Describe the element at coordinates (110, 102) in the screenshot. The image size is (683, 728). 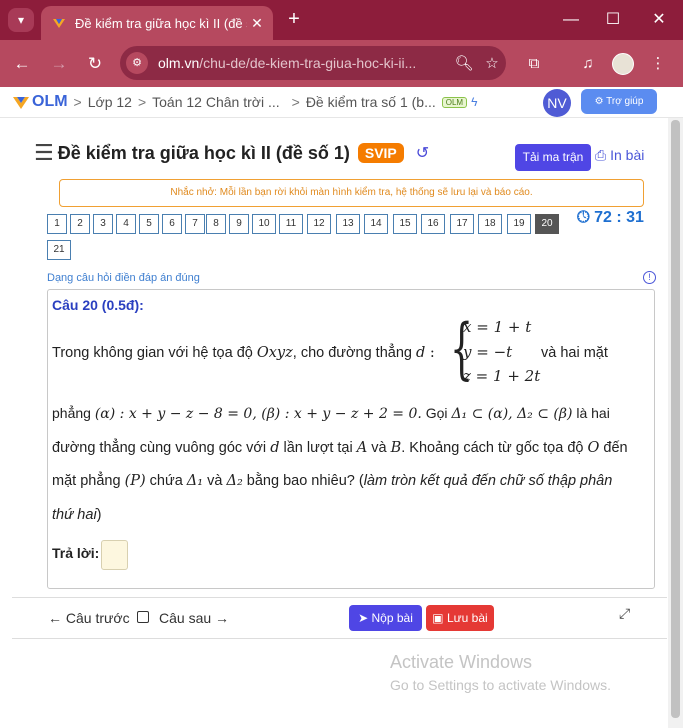
I see `breadcrumb-item-grade: Lớp 12` at that location.